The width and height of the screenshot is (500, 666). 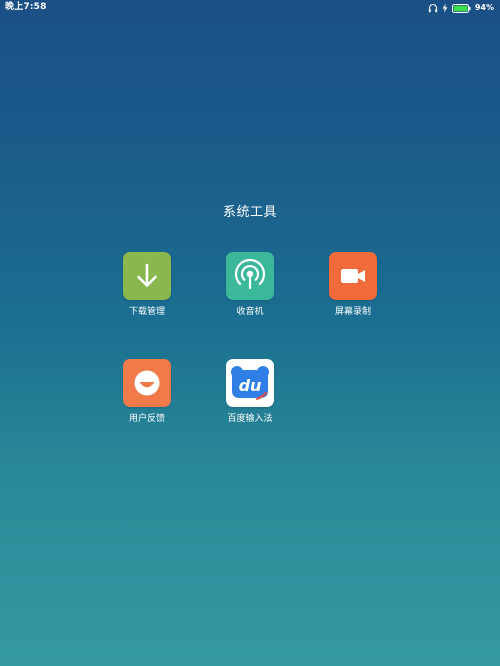 I want to click on app-screen-recorder: 屏幕录制, so click(x=353, y=285).